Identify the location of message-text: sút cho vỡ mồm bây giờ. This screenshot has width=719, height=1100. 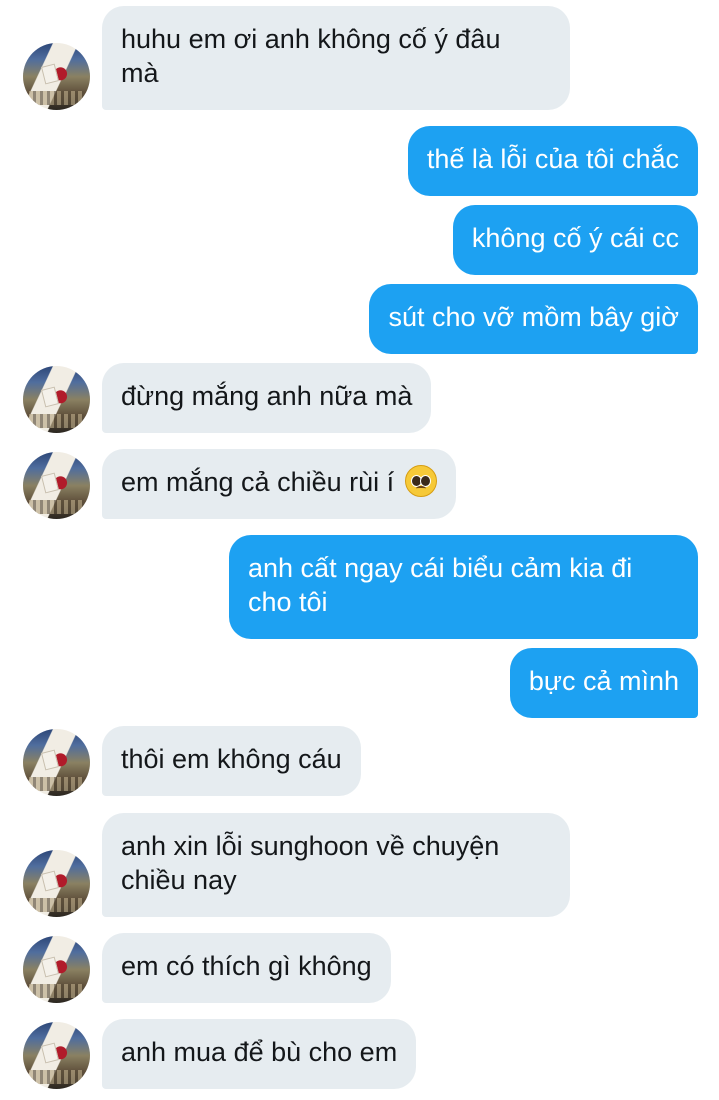
(533, 317).